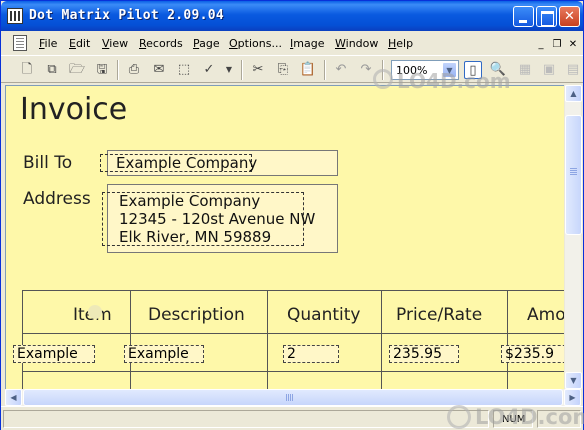  Describe the element at coordinates (48, 163) in the screenshot. I see `bill-to-label: Bill To` at that location.